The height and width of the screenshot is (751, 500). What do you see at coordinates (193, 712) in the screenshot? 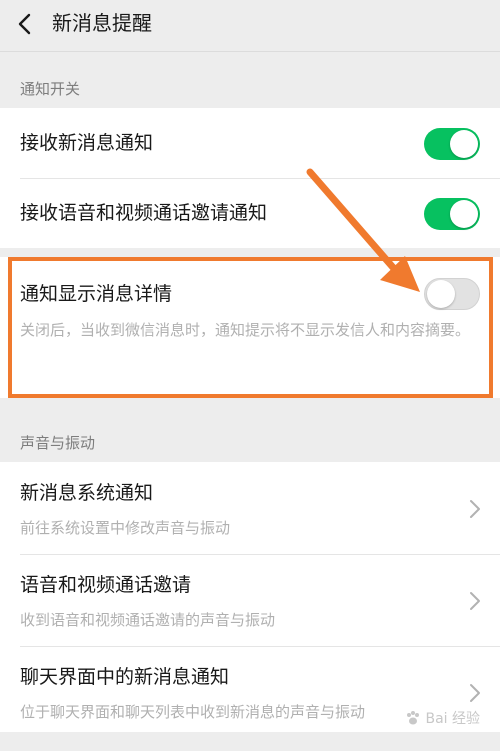
I see `row-description: 位于聊天界面和聊天列表中收到新消息的声音与振动` at bounding box center [193, 712].